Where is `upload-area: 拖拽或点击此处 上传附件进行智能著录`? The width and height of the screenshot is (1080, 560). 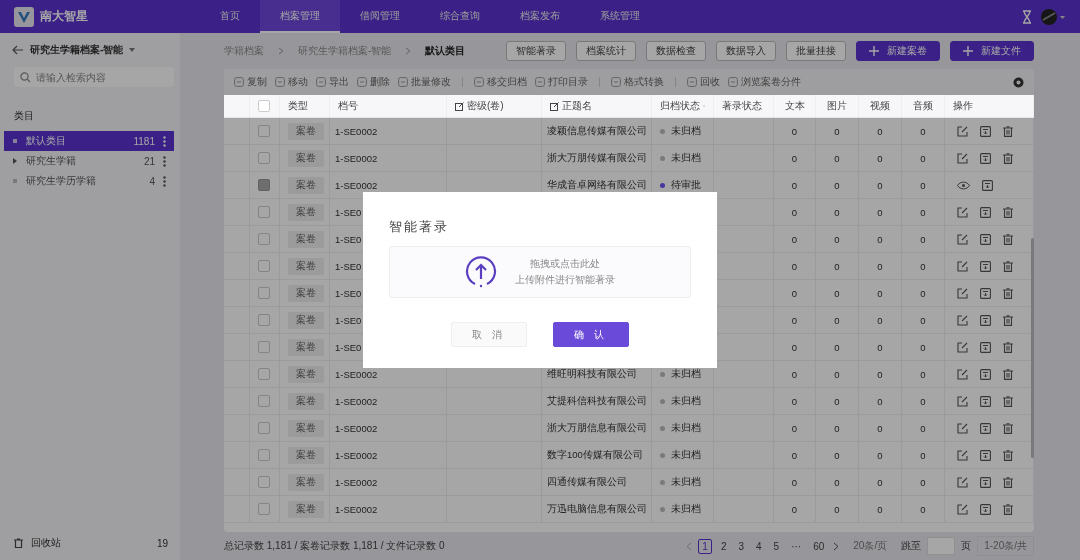
upload-area: 拖拽或点击此处 上传附件进行智能著录 is located at coordinates (540, 272).